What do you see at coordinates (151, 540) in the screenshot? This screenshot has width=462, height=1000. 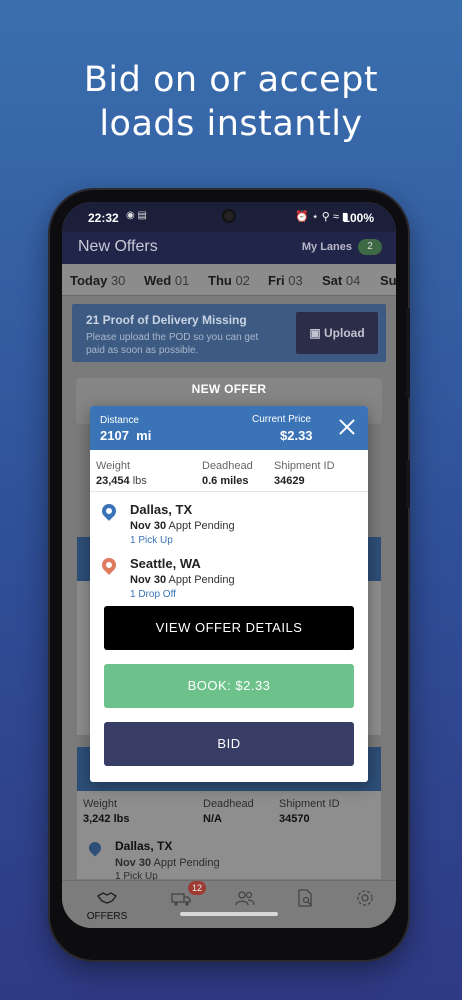 I see `pickup-count: 1 Pick Up` at bounding box center [151, 540].